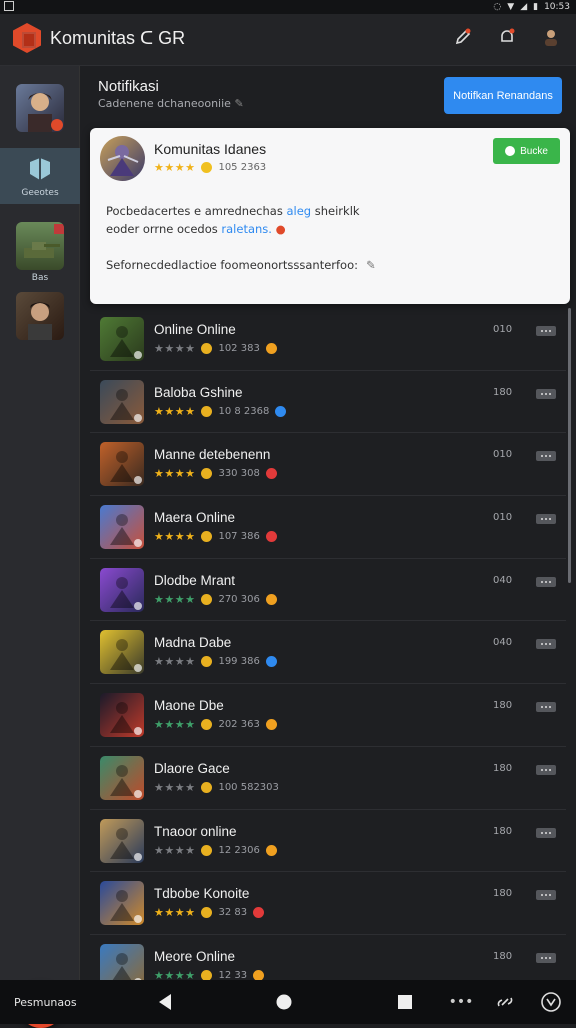 Image resolution: width=576 pixels, height=1028 pixels. I want to click on notification-bell-icon, so click(507, 37).